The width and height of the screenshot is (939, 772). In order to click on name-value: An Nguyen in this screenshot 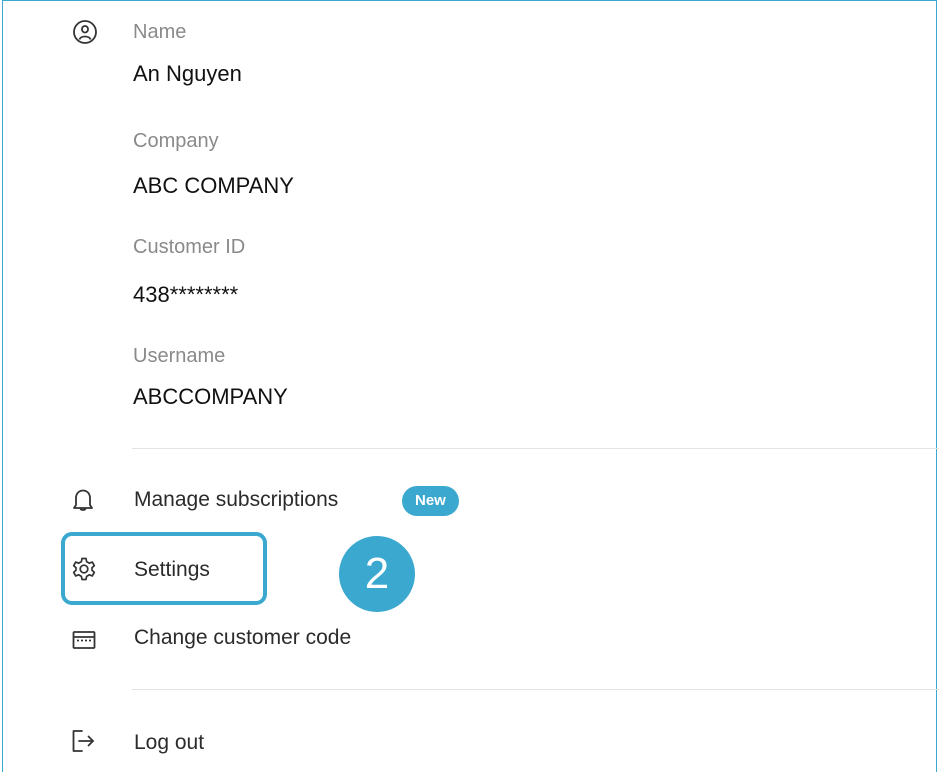, I will do `click(187, 73)`.